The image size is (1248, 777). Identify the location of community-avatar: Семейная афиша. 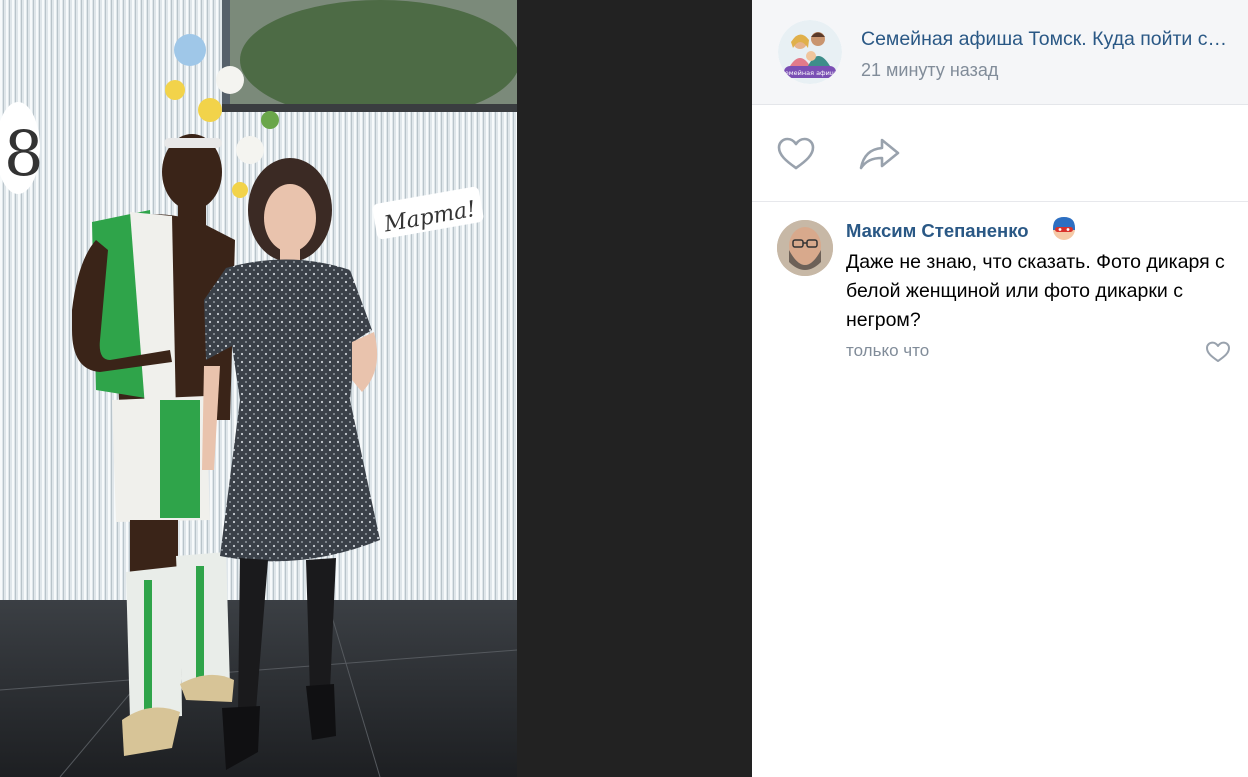
(810, 52).